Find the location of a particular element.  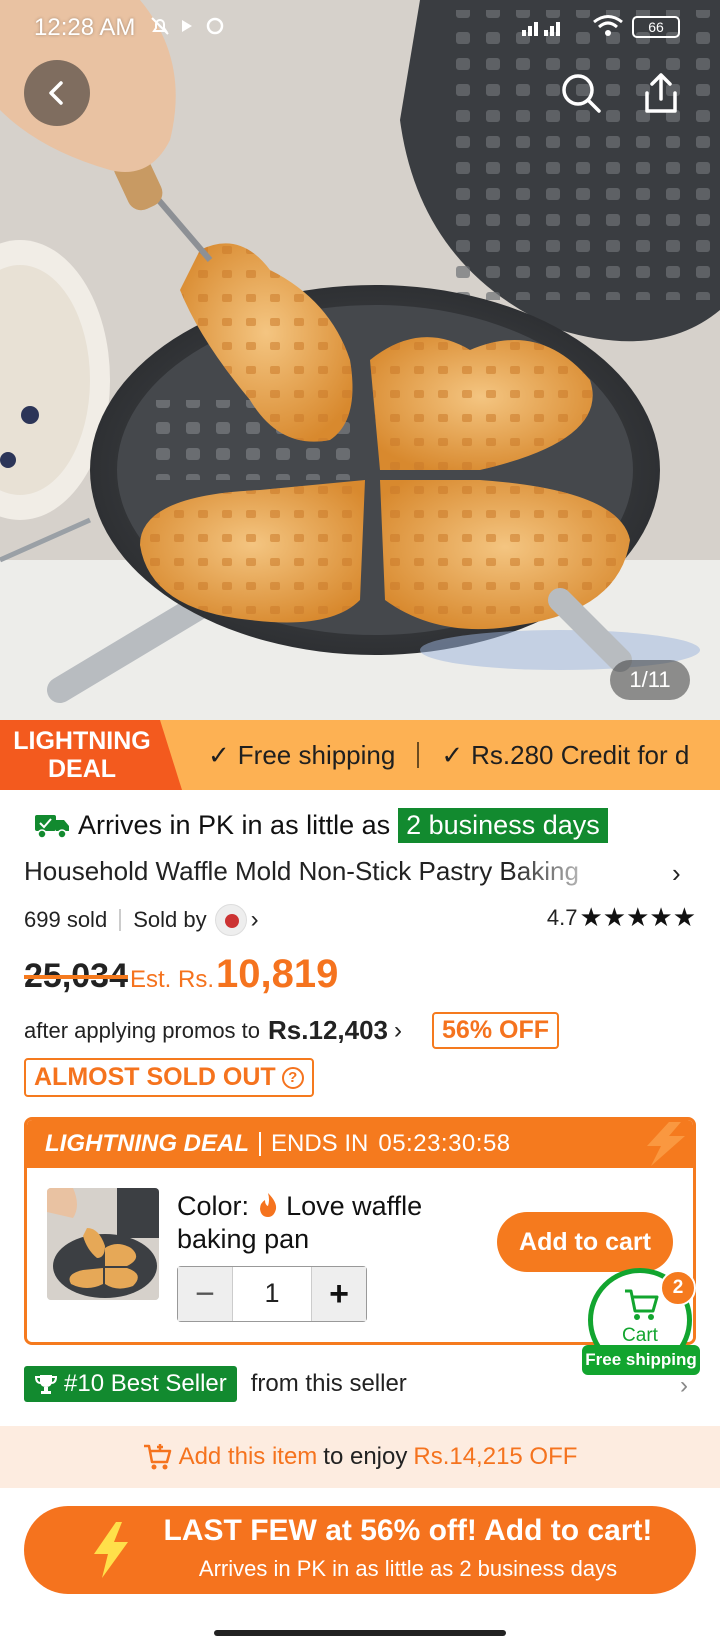

decrement-button: − is located at coordinates (205, 1294).